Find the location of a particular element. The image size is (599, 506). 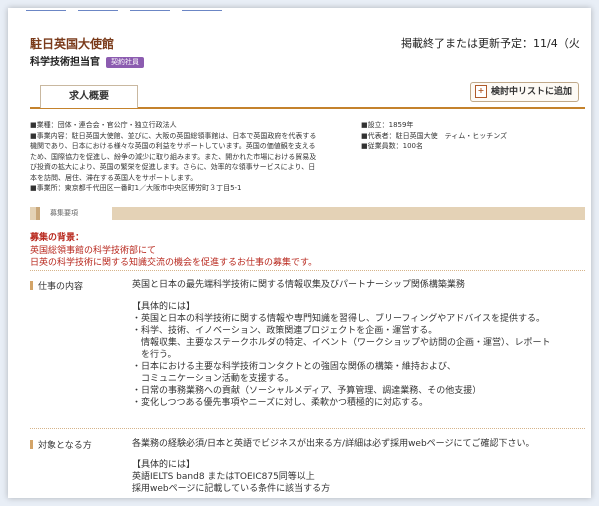

company-info-line: ■業種：団体・連合会・官公庁・独立行政法人 is located at coordinates (103, 125).